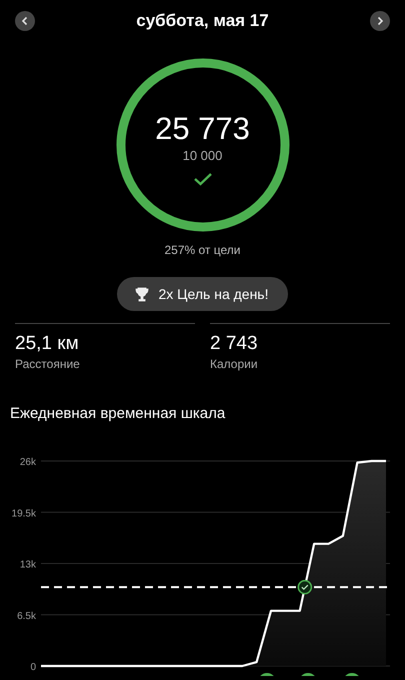 The height and width of the screenshot is (680, 405). I want to click on badge-label: 2x Цель на день!, so click(213, 294).